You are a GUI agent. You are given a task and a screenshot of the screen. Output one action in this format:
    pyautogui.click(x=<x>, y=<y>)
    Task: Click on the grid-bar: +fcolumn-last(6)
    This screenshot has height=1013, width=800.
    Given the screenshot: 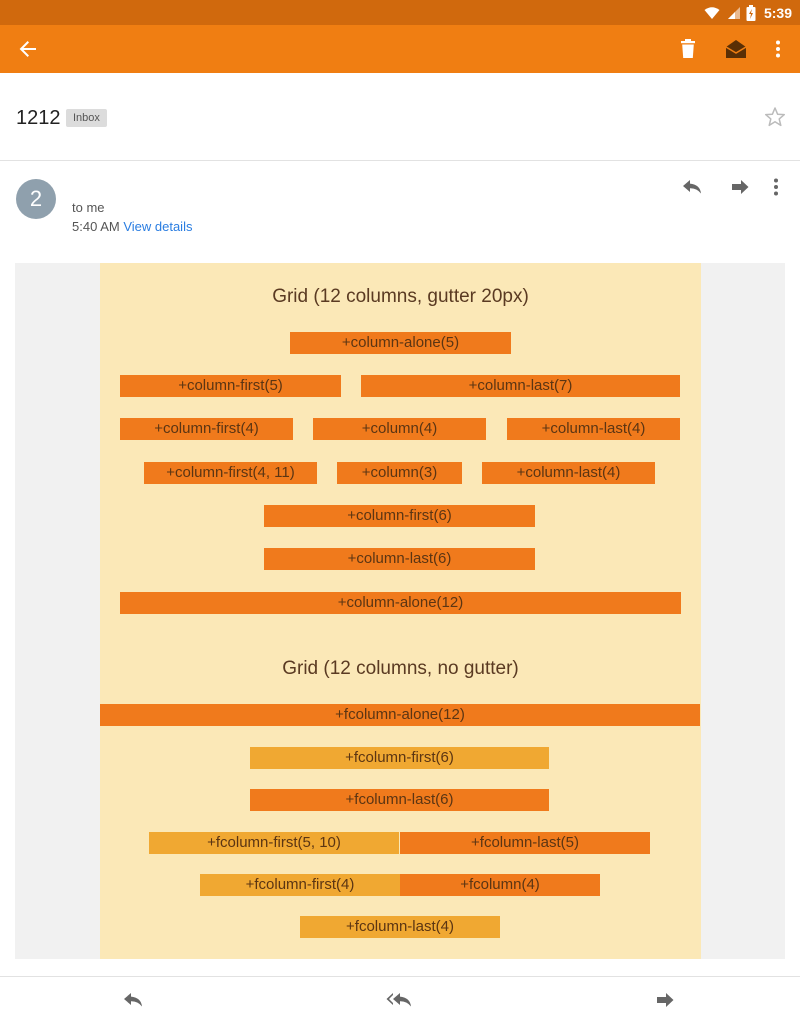 What is the action you would take?
    pyautogui.click(x=399, y=800)
    